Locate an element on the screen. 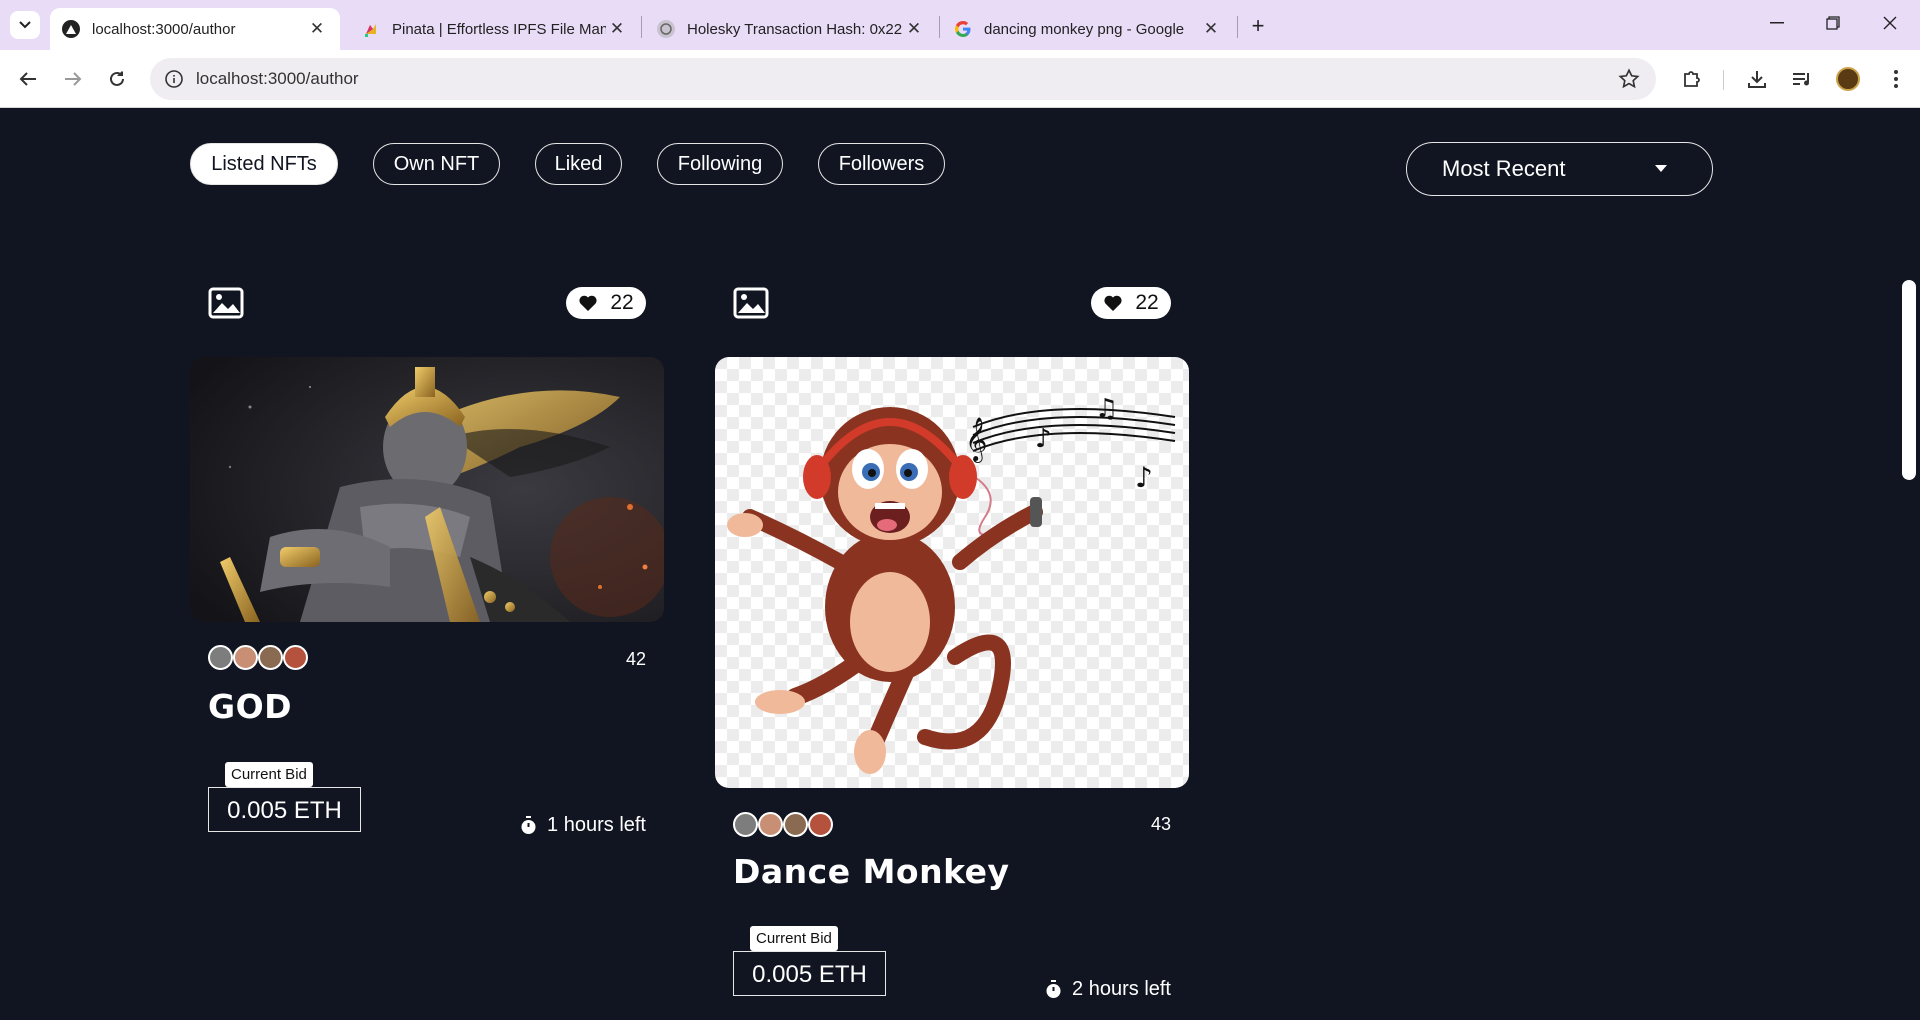 The image size is (1920, 1020). scrollbar-thumb is located at coordinates (1909, 380).